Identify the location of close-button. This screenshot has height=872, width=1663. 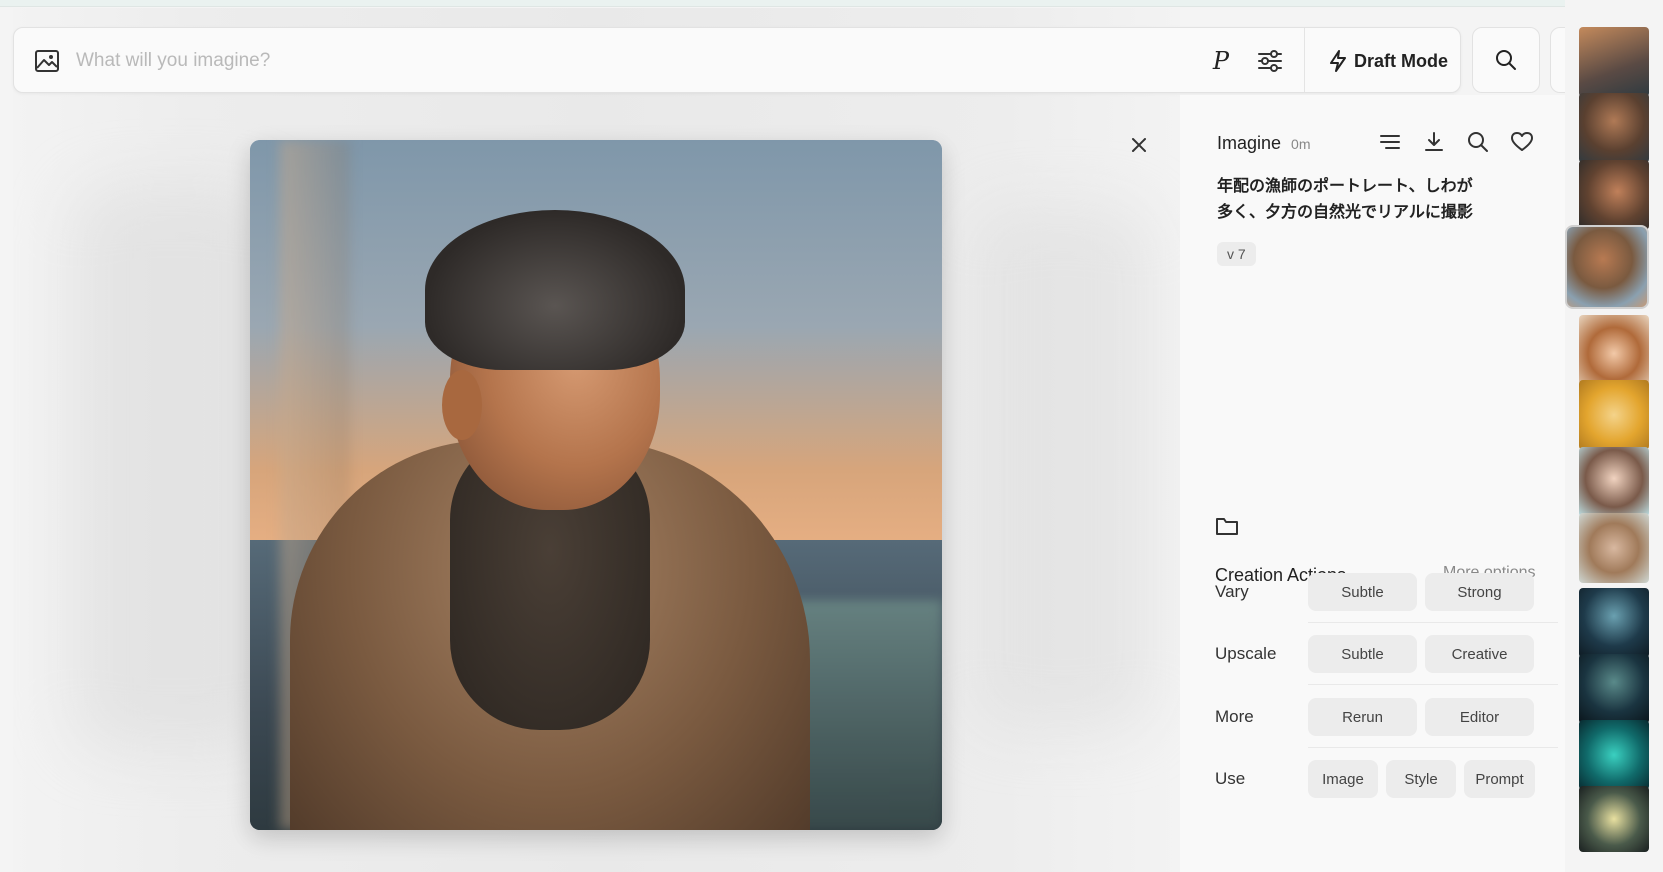
(1139, 145).